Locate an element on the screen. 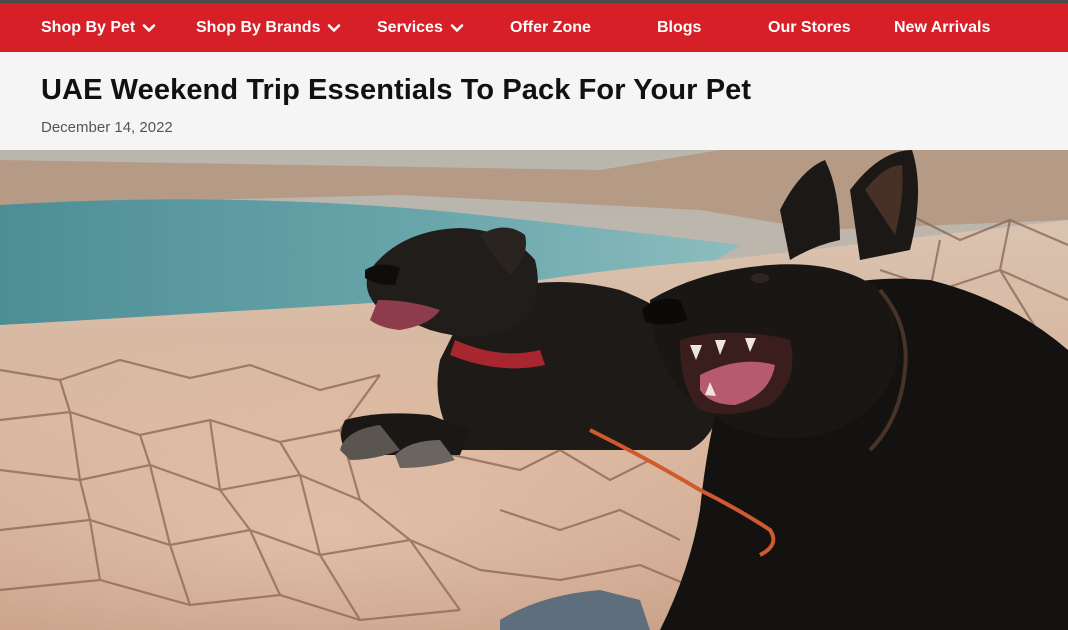 The height and width of the screenshot is (630, 1068). article-date: December 14, 2022 is located at coordinates (107, 127).